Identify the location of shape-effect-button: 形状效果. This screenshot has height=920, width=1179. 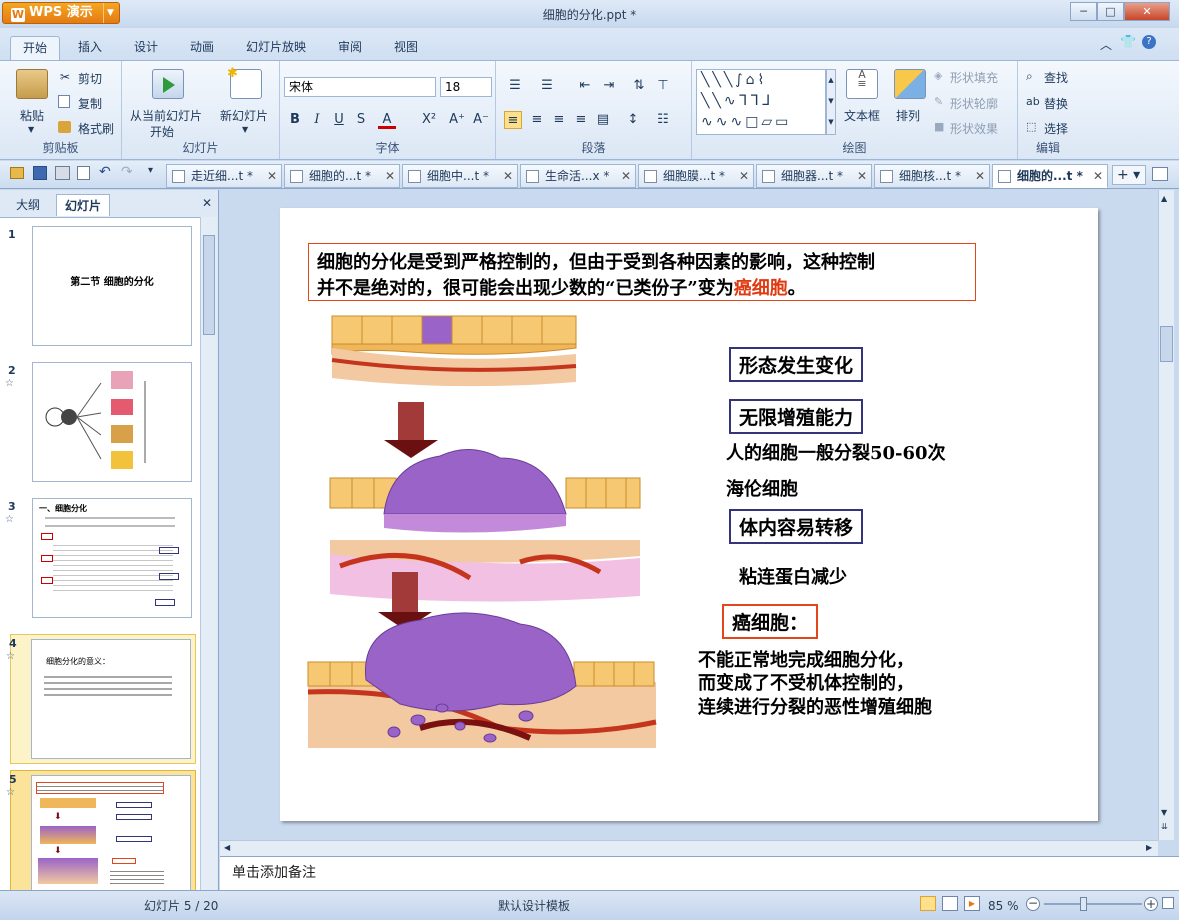
(974, 128).